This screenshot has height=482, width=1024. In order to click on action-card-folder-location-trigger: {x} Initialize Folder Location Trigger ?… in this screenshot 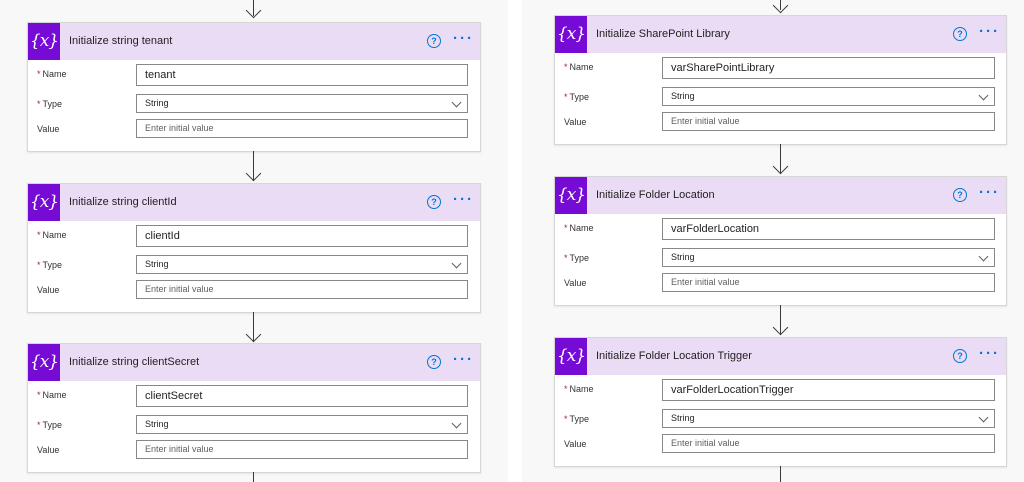, I will do `click(780, 402)`.